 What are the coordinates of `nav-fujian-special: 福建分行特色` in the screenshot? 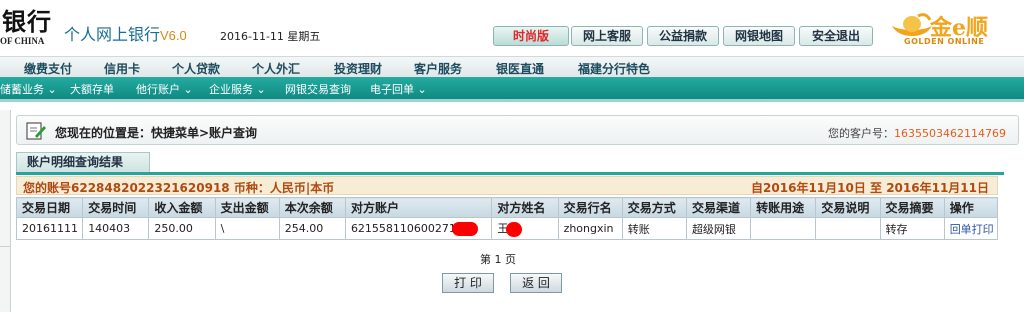 It's located at (614, 68).